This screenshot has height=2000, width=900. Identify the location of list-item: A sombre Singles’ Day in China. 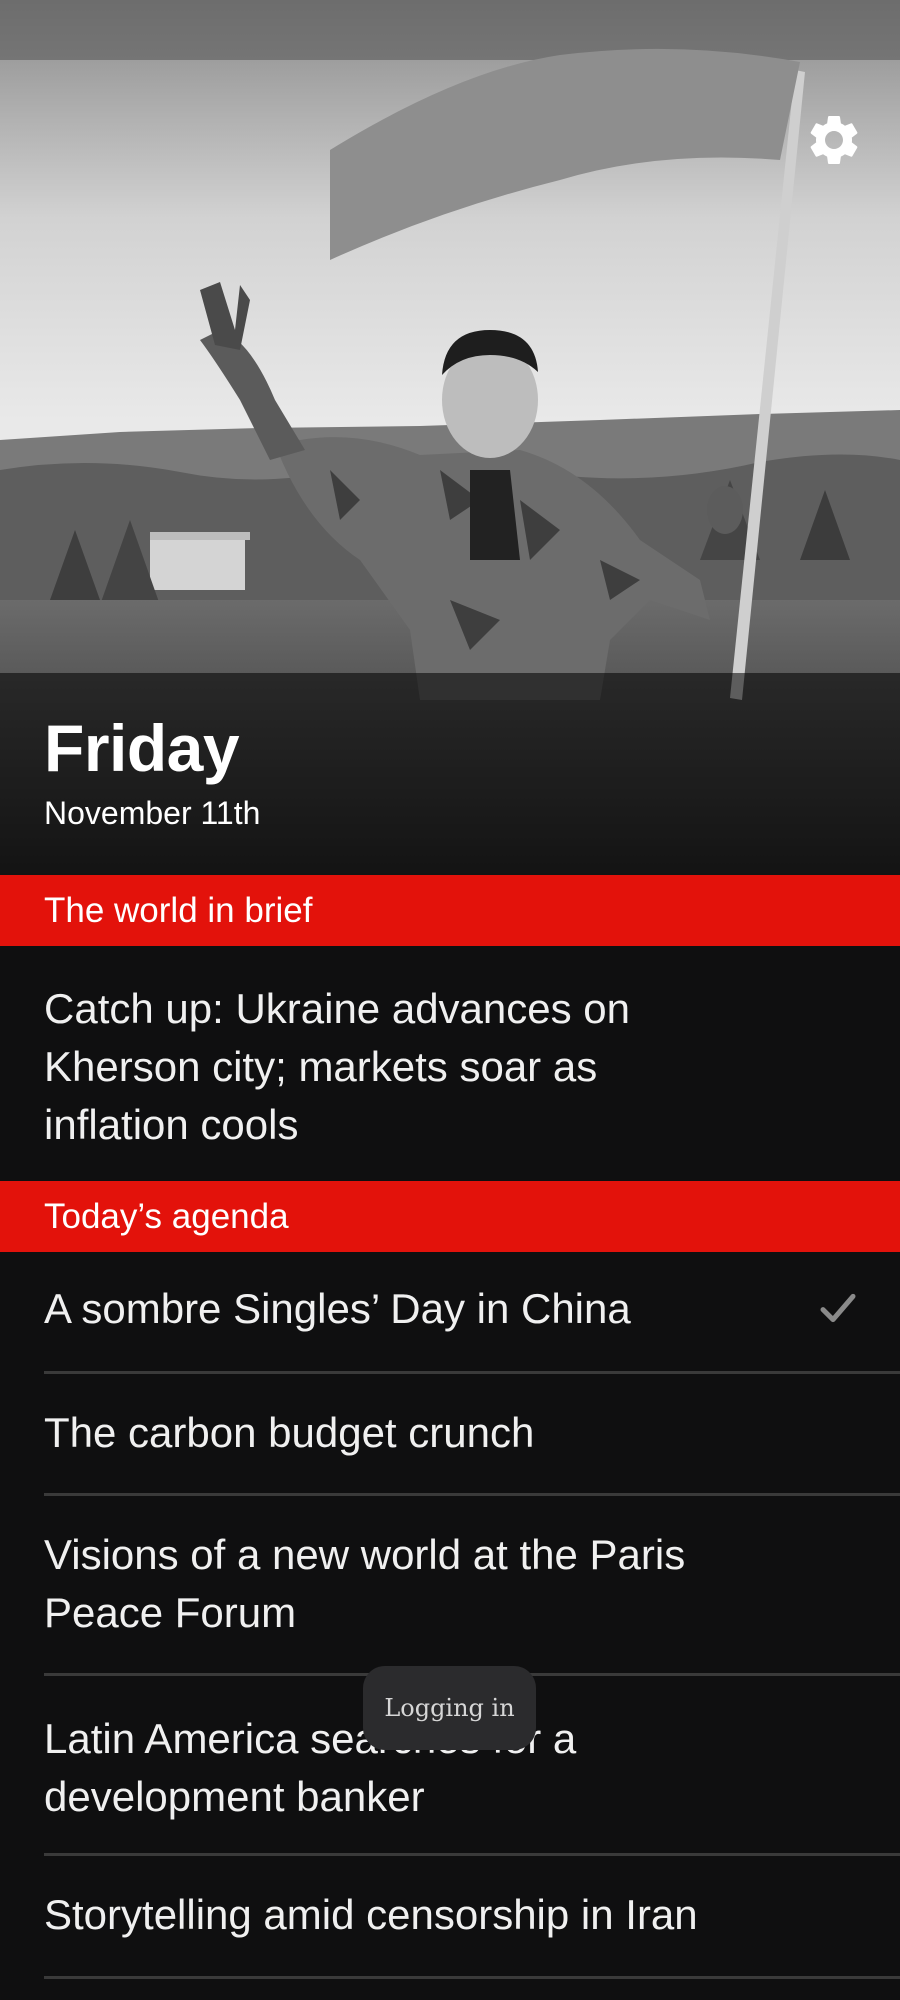
(450, 1311).